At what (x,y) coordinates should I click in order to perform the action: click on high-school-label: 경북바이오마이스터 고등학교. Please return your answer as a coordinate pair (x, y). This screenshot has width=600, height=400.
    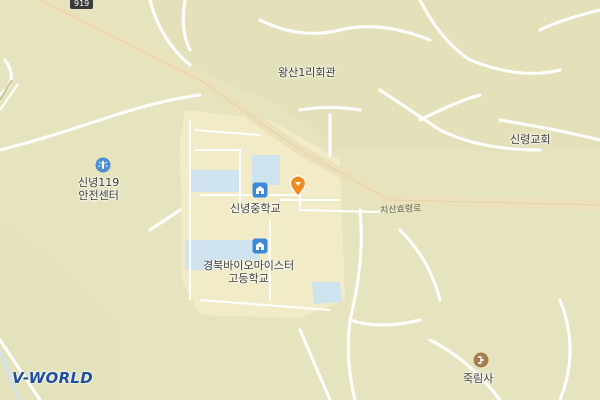
    Looking at the image, I should click on (248, 272).